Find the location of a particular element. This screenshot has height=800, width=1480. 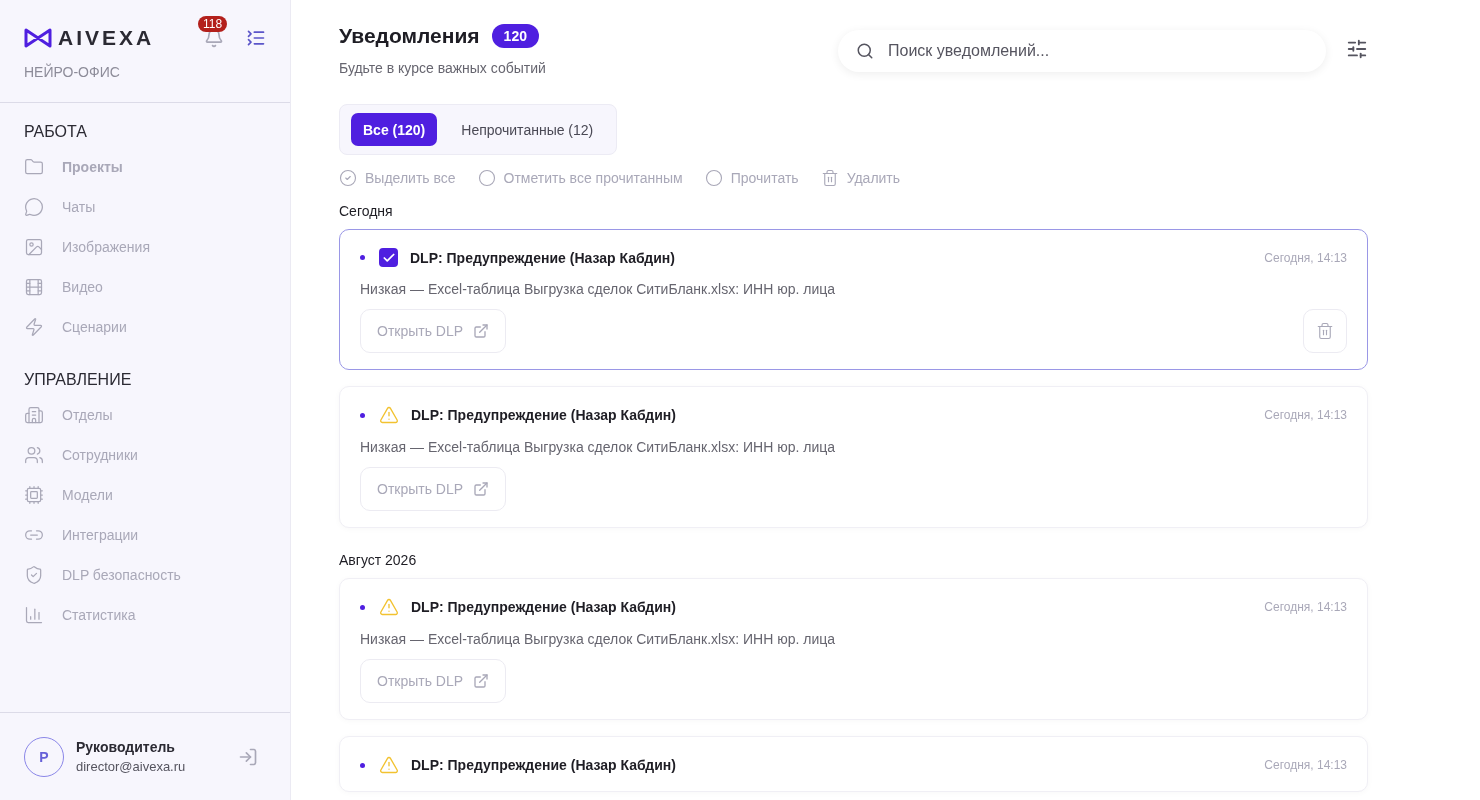

nav-item: Видео is located at coordinates (145, 287).